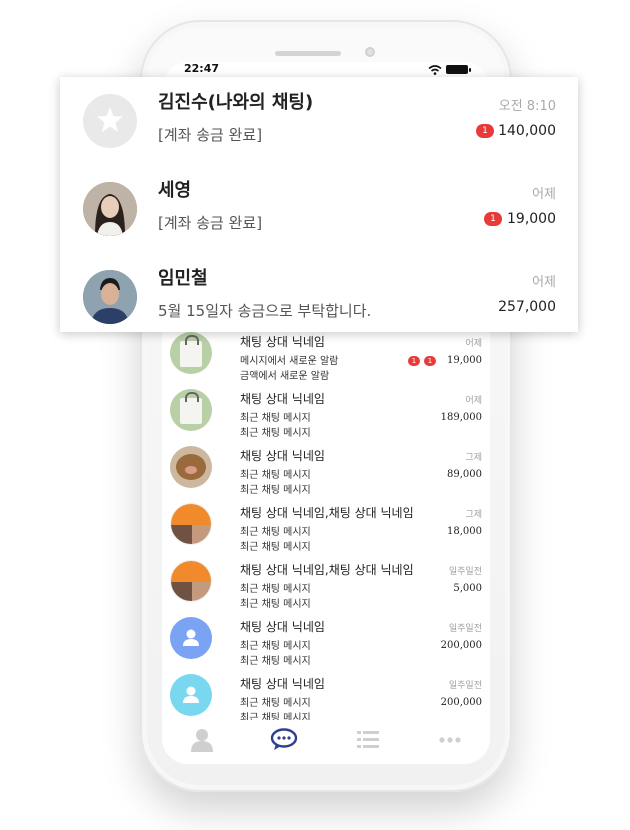 Image resolution: width=630 pixels, height=830 pixels. What do you see at coordinates (202, 68) in the screenshot?
I see `status-time: 22:47` at bounding box center [202, 68].